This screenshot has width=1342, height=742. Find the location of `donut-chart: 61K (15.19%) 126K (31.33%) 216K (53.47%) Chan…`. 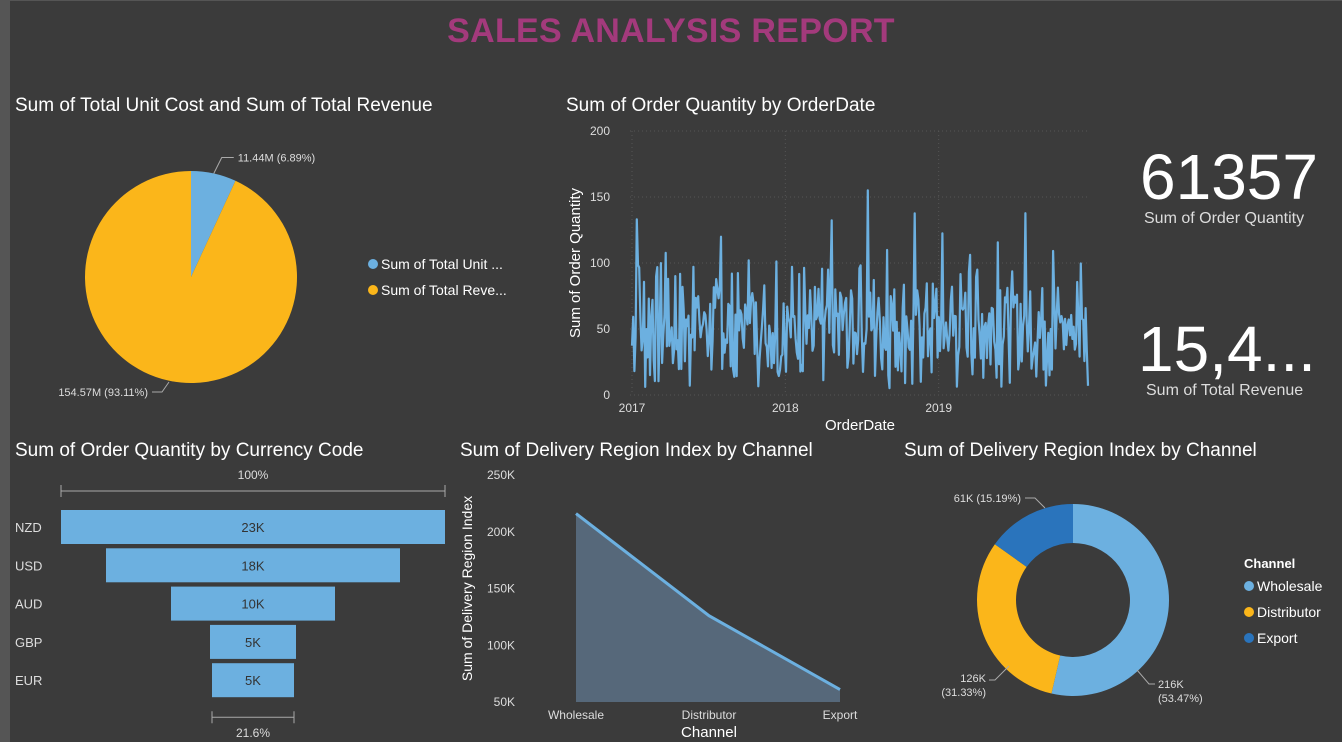

donut-chart: 61K (15.19%) 126K (31.33%) 216K (53.47%) Chan… is located at coordinates (1120, 601).